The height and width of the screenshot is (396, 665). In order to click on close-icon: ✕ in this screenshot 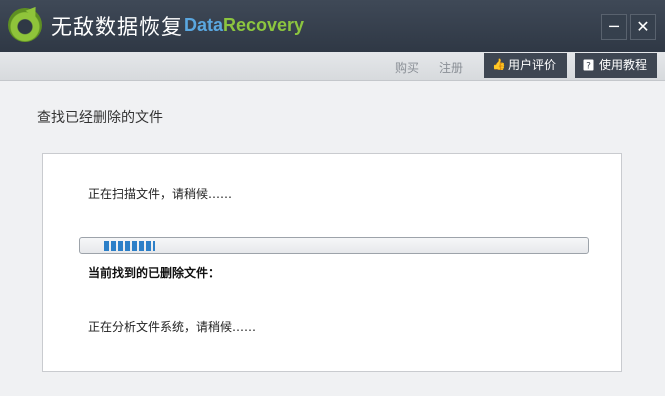, I will do `click(643, 26)`.